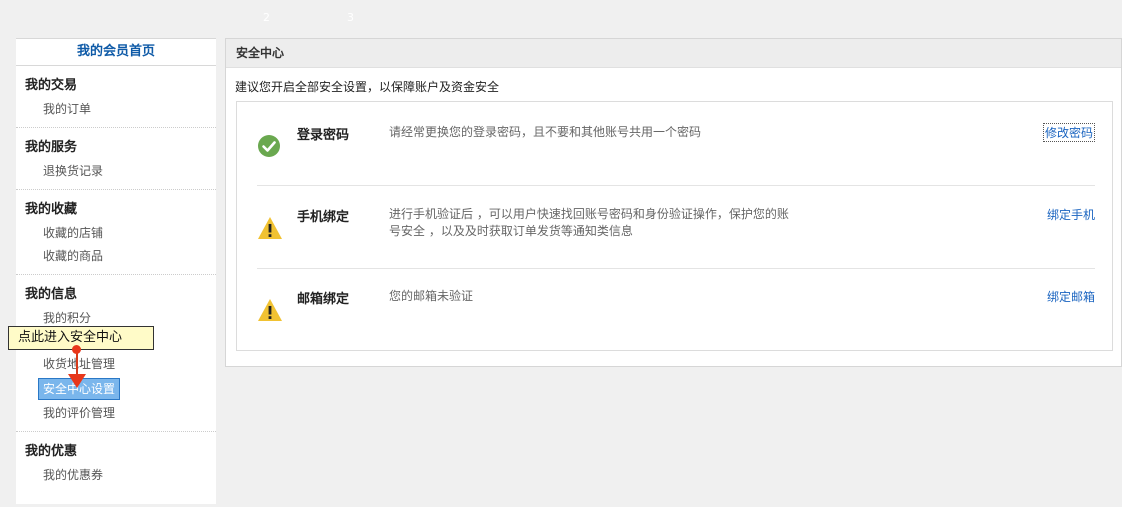 This screenshot has width=1122, height=507. Describe the element at coordinates (51, 294) in the screenshot. I see `sidebar-group-title: 我的信息` at that location.